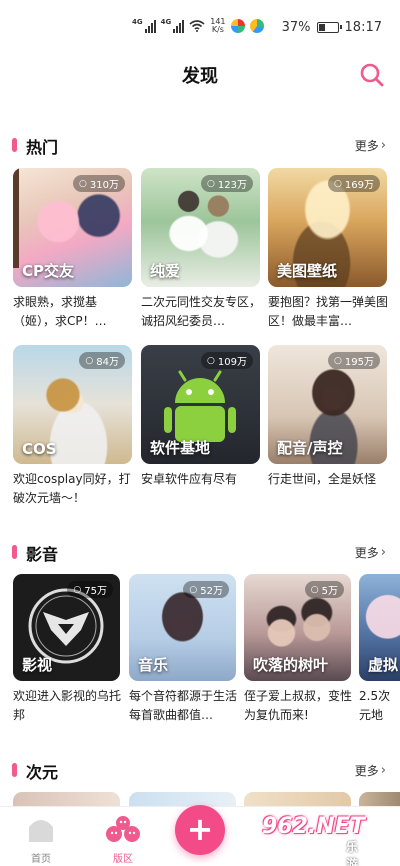  I want to click on card-description: 2.5次元地, so click(375, 705).